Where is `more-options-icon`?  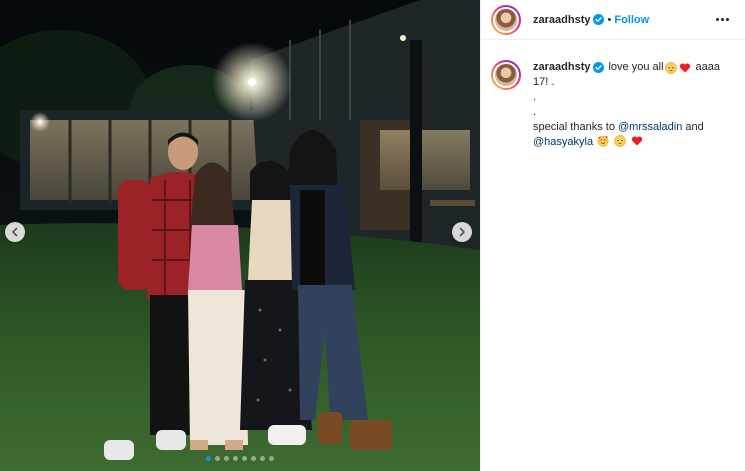
more-options-icon is located at coordinates (722, 19).